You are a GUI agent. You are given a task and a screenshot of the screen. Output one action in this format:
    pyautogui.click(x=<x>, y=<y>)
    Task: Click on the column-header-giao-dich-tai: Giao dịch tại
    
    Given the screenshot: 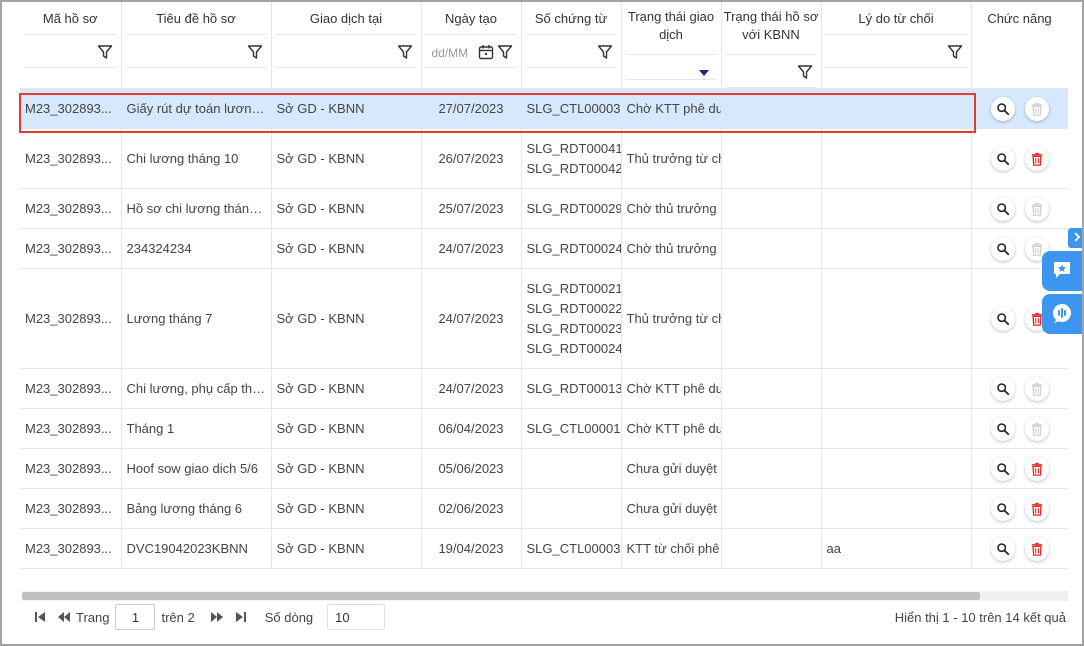 What is the action you would take?
    pyautogui.click(x=346, y=45)
    